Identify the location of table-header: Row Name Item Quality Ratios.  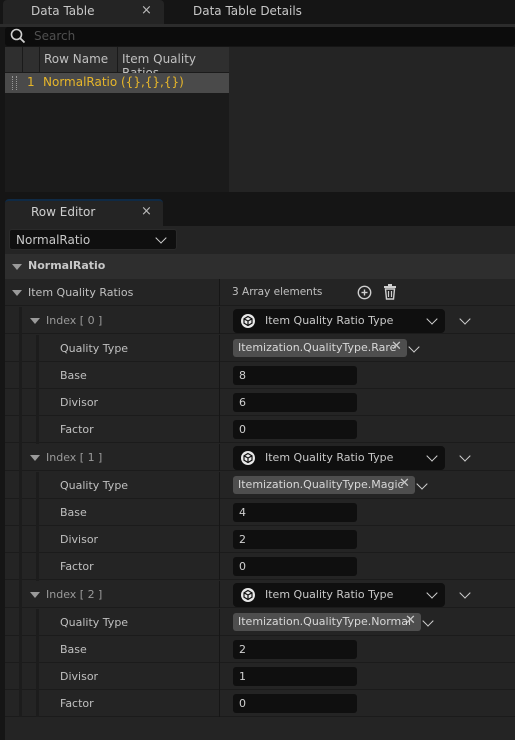
(117, 63).